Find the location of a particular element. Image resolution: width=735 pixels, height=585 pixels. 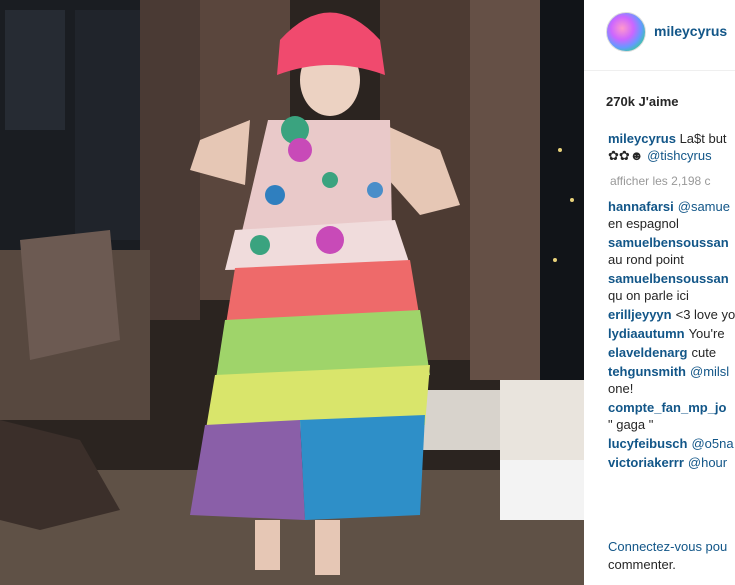

list-item: elaveldenarg cute is located at coordinates (671, 352).